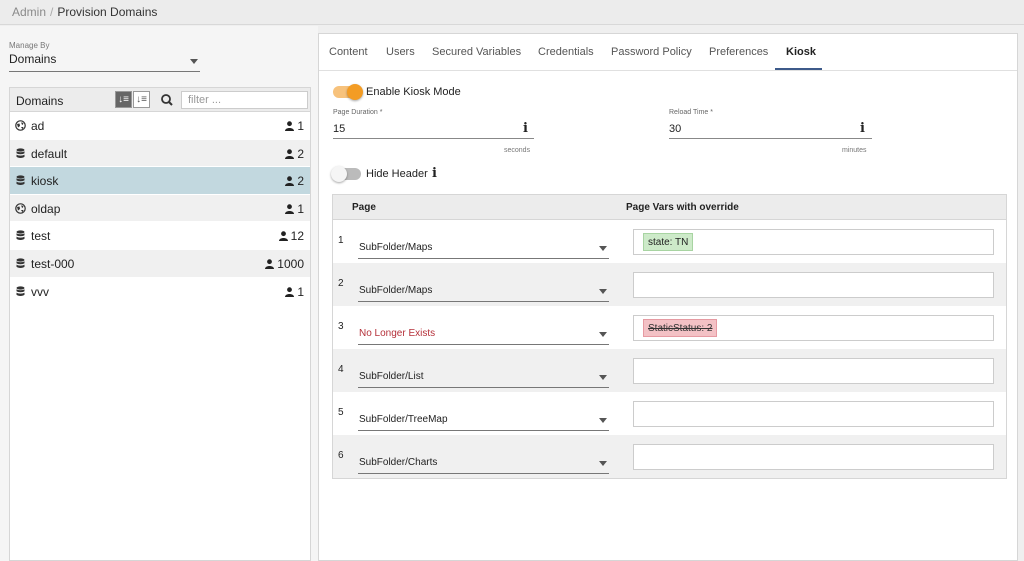 This screenshot has width=1024, height=561. I want to click on domain-row-test-000: test-000 1000, so click(160, 263).